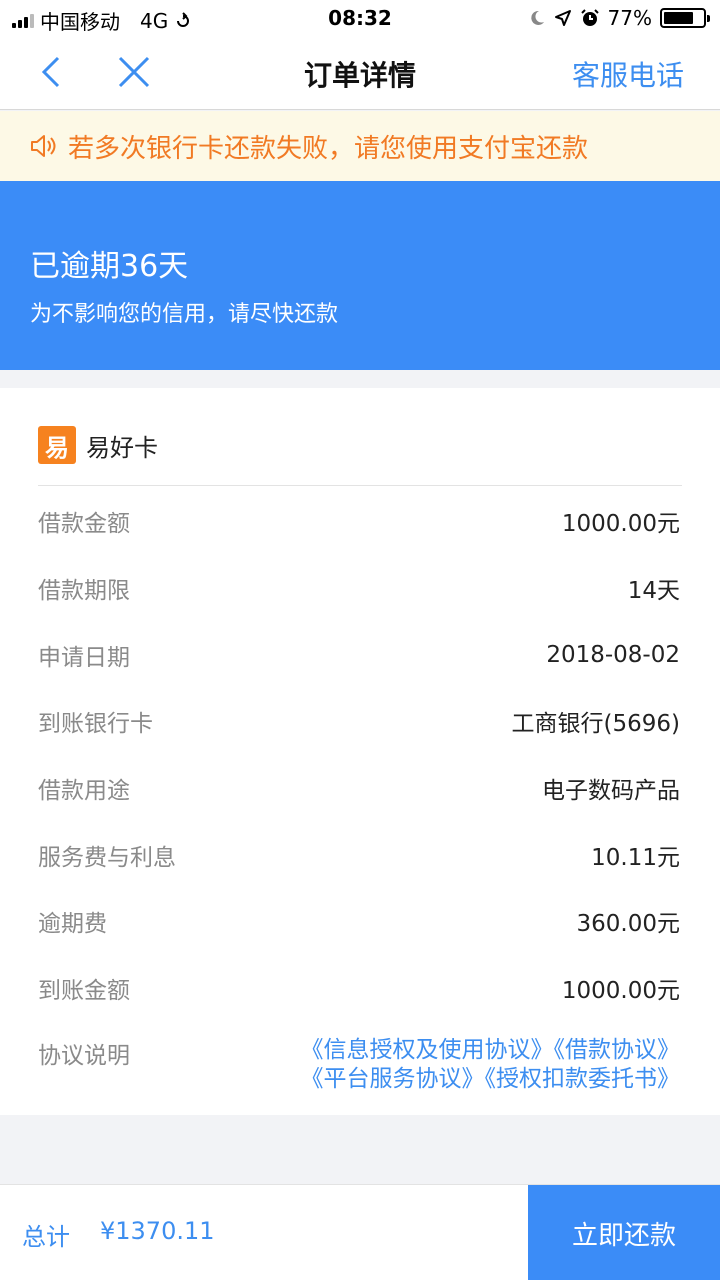 The width and height of the screenshot is (720, 1280). What do you see at coordinates (491, 1065) in the screenshot?
I see `agreement-links: 《信息授权及使用协议》《借款协议》 《平台服务协议》《授权扣款委托书》` at bounding box center [491, 1065].